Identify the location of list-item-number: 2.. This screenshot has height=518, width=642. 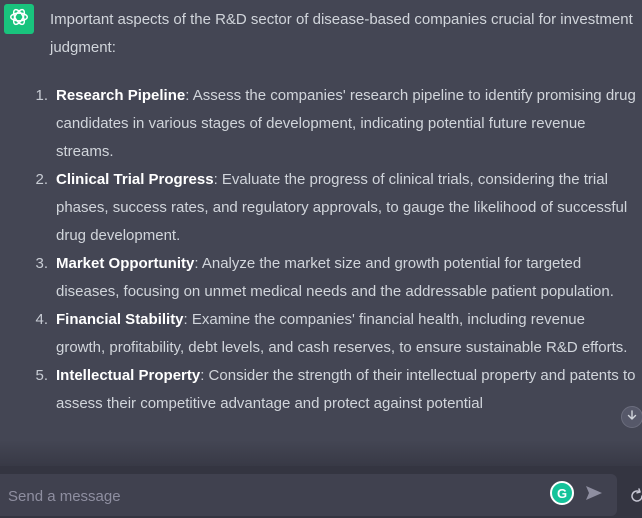
(41, 179).